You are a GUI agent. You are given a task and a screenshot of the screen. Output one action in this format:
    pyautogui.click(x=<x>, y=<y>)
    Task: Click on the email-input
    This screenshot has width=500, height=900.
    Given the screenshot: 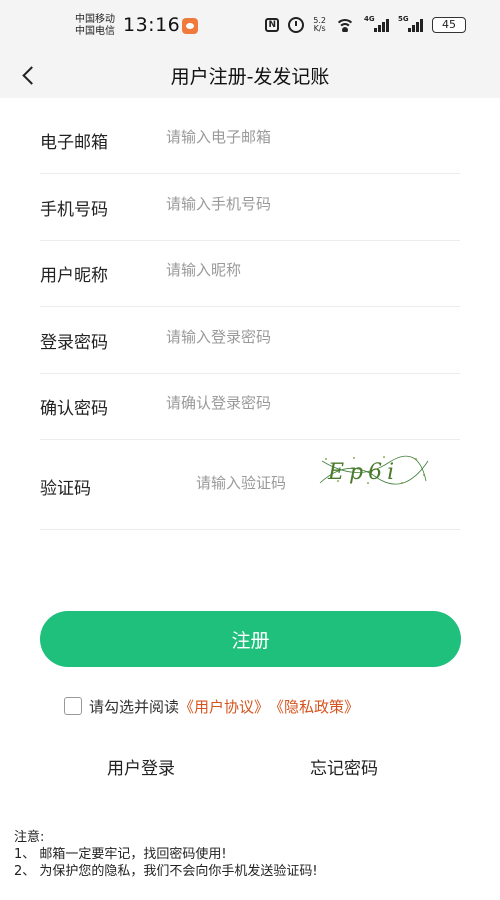 What is the action you would take?
    pyautogui.click(x=311, y=137)
    